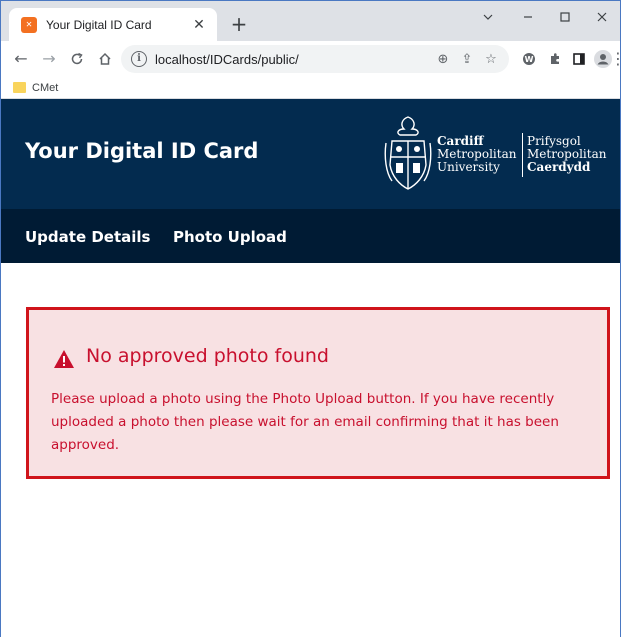  I want to click on sidepanel-icon, so click(579, 59).